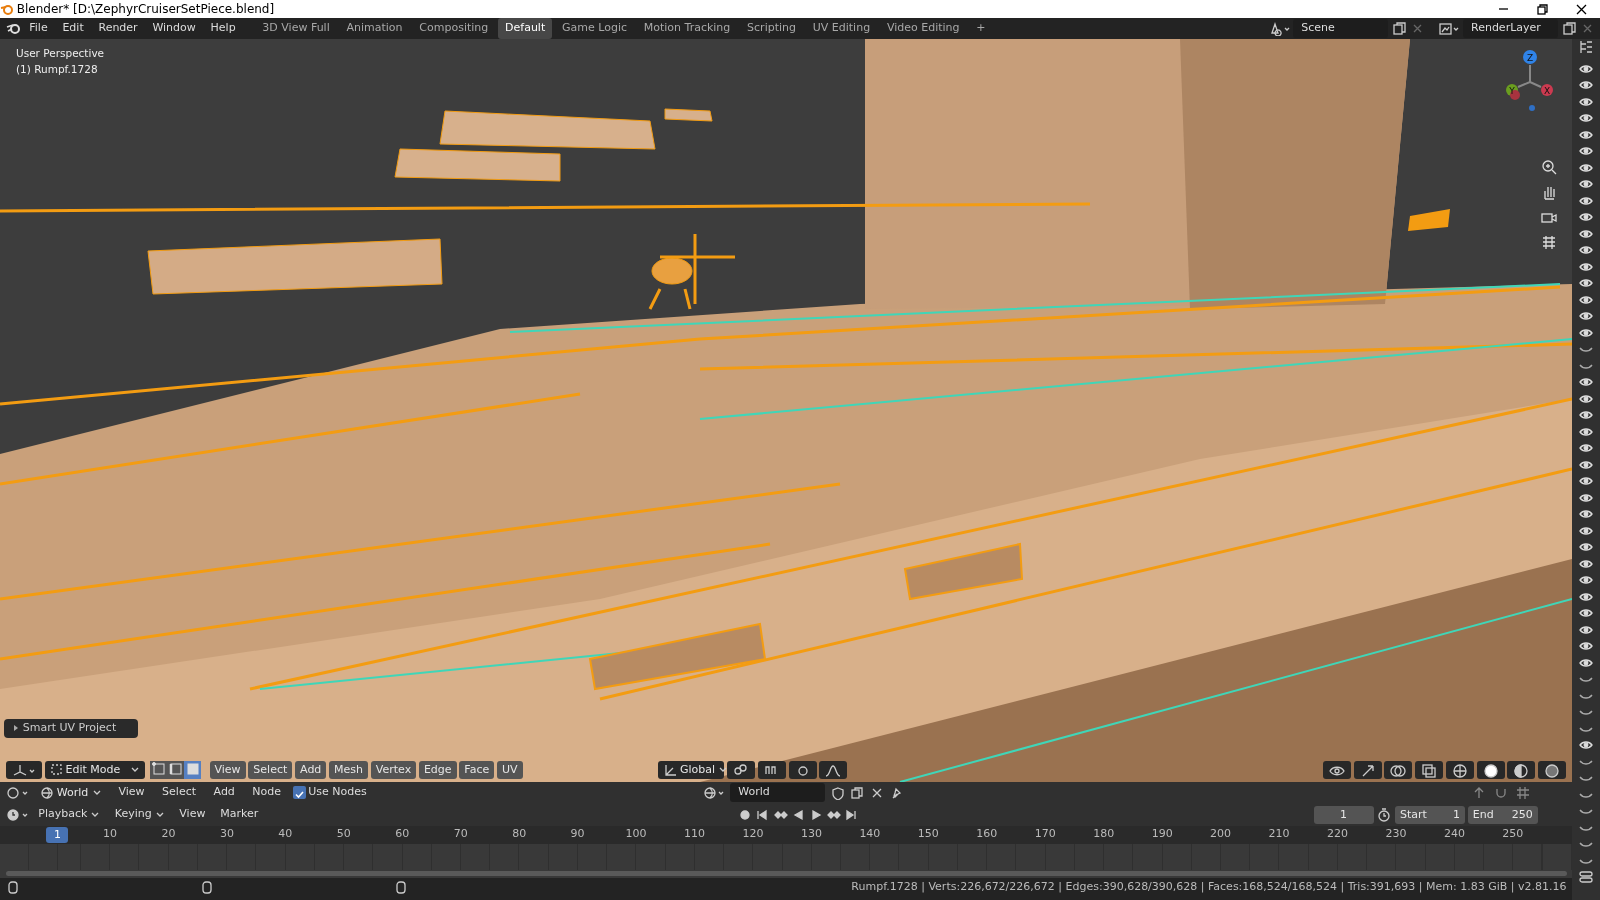 The height and width of the screenshot is (900, 1600). I want to click on globe-icon, so click(47, 792).